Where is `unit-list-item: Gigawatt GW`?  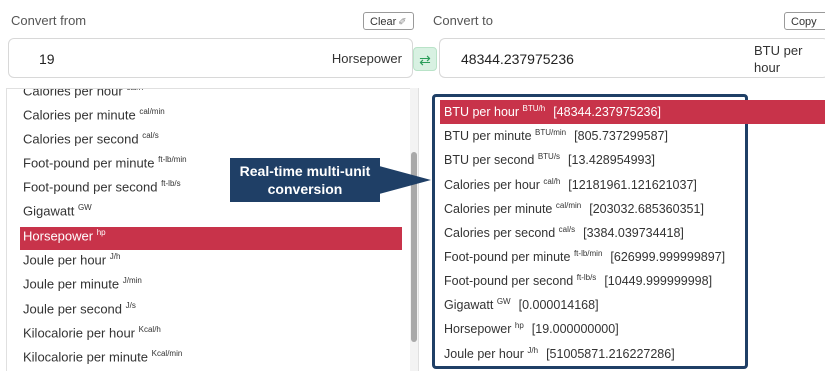 unit-list-item: Gigawatt GW is located at coordinates (57, 210).